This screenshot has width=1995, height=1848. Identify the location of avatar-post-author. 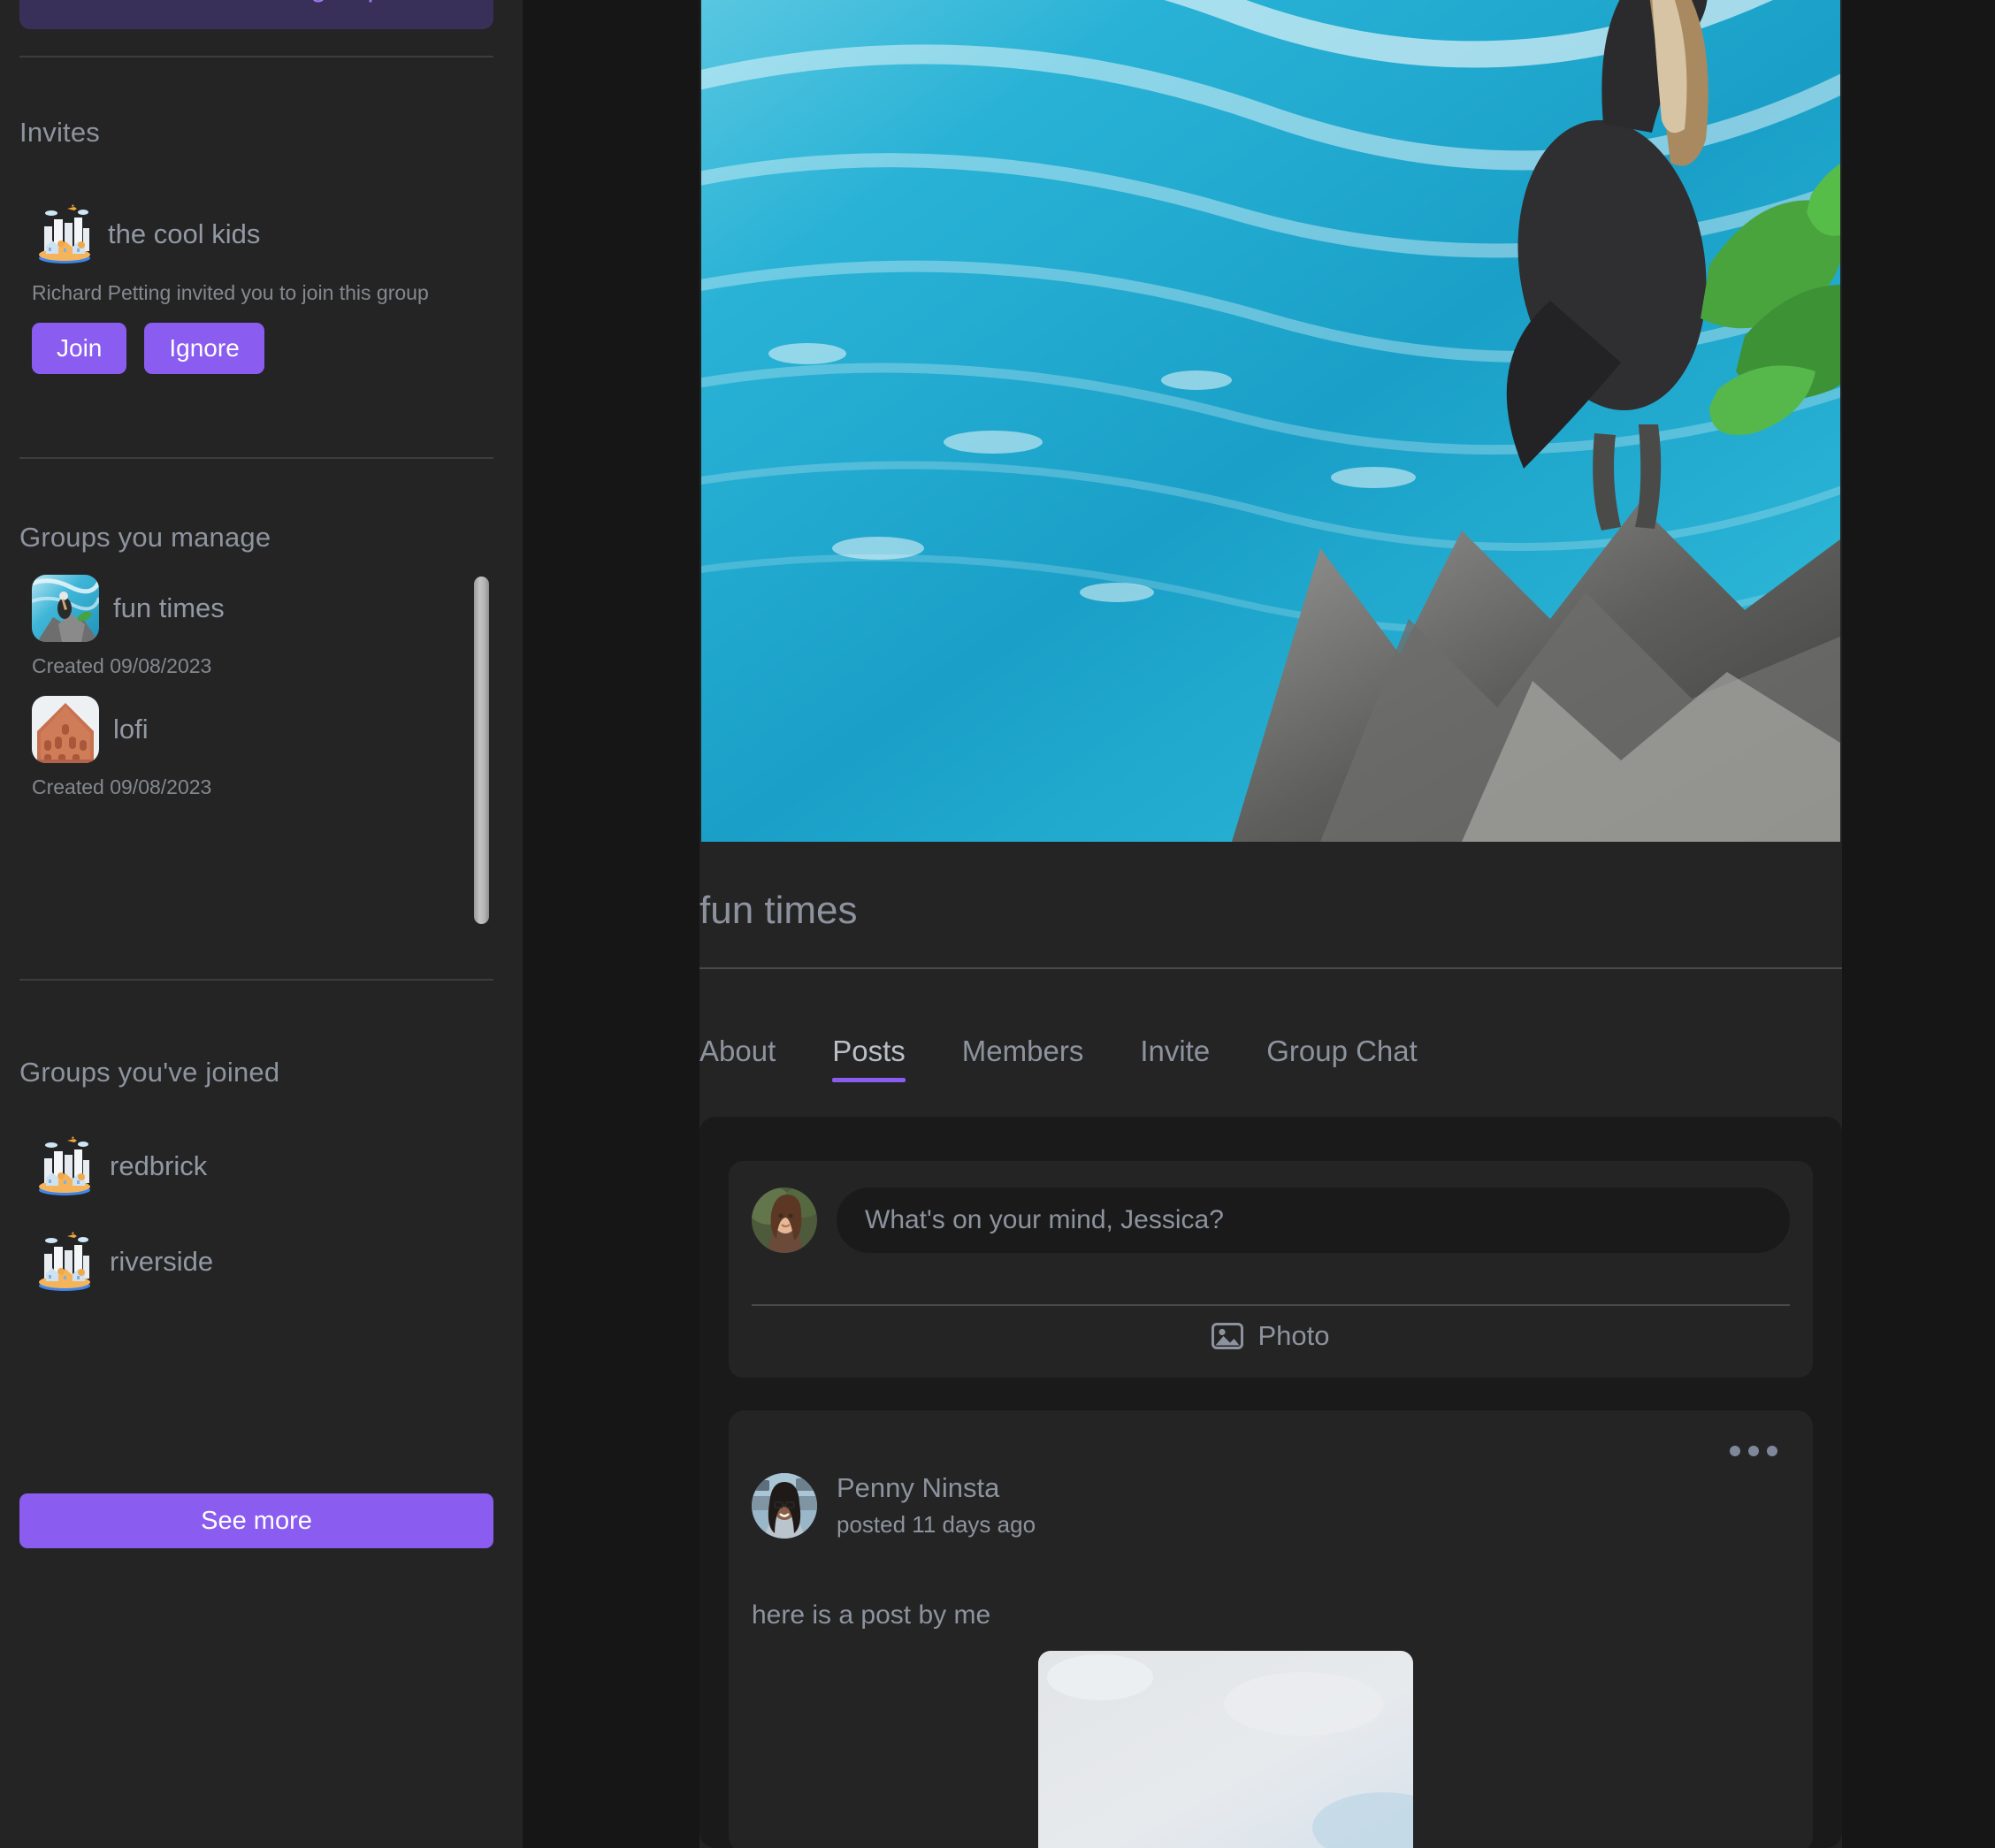
(784, 1505).